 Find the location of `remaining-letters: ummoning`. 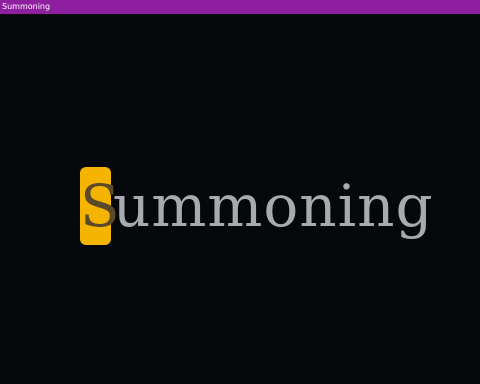

remaining-letters: ummoning is located at coordinates (273, 206).